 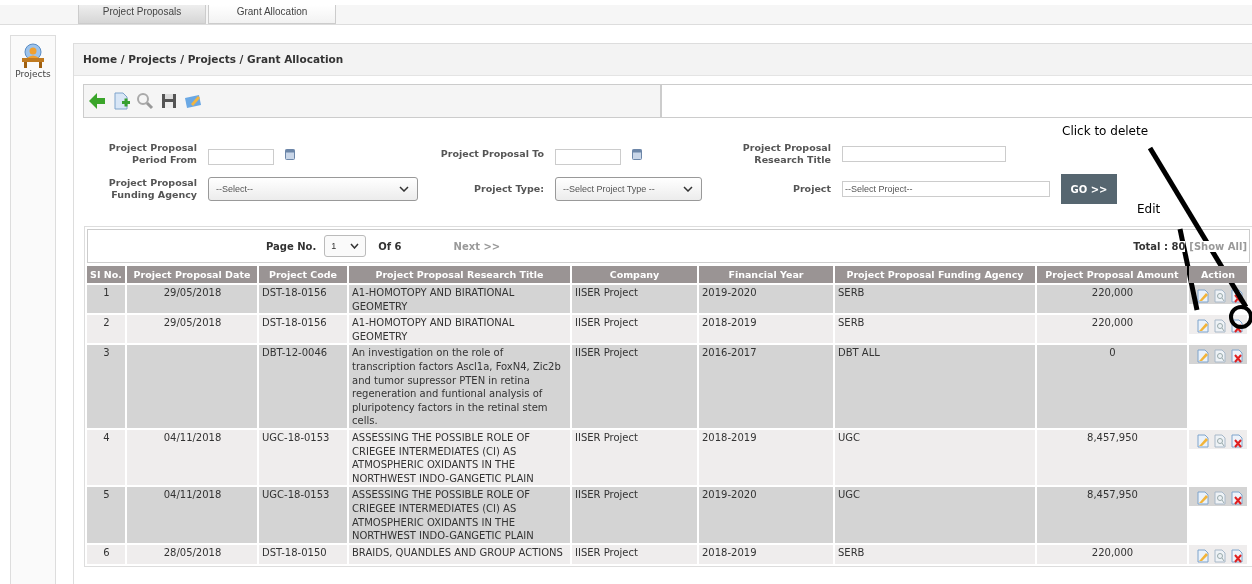 What do you see at coordinates (145, 101) in the screenshot?
I see `search-icon` at bounding box center [145, 101].